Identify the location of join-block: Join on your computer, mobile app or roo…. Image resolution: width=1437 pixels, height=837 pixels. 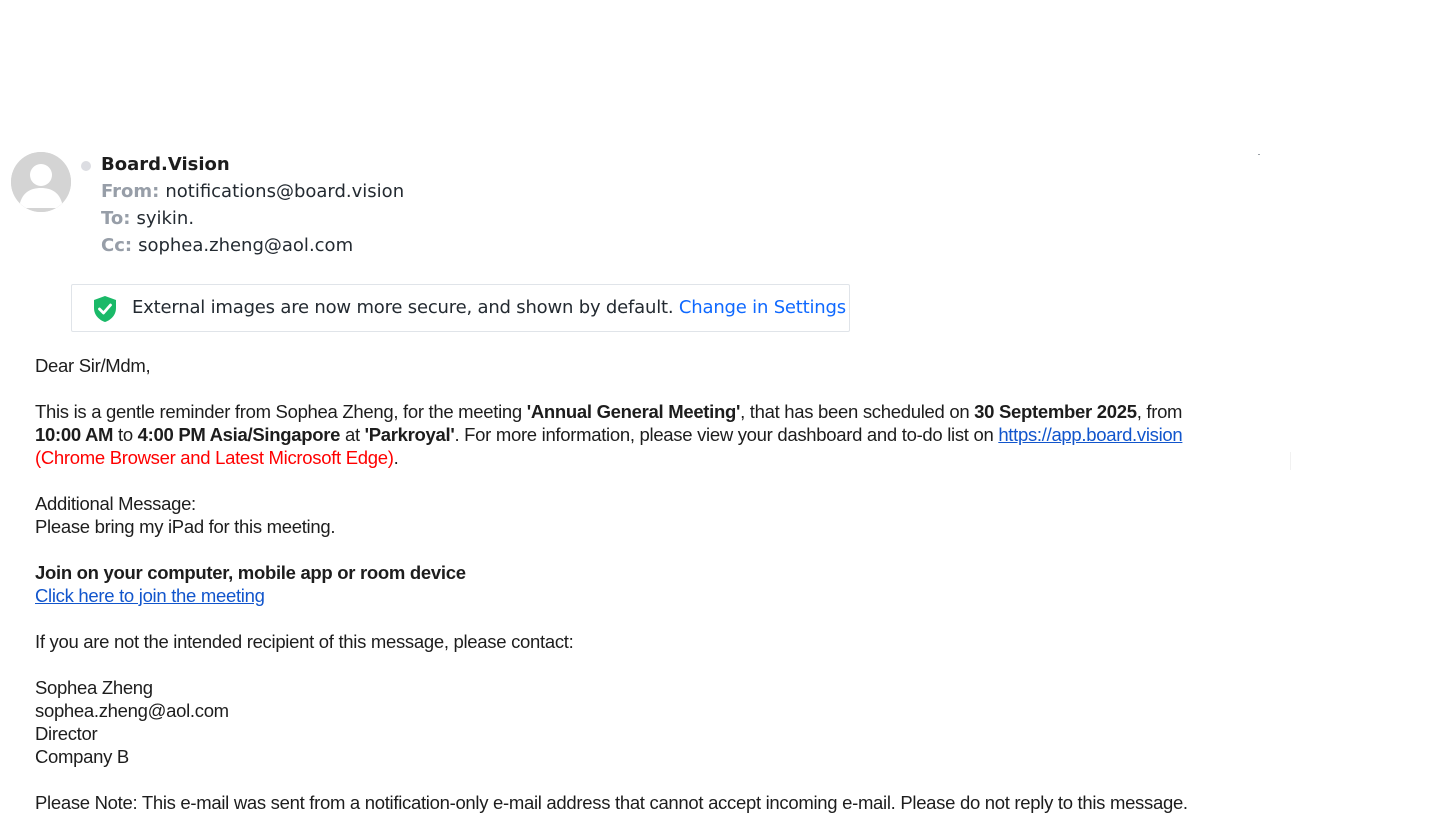
(635, 584).